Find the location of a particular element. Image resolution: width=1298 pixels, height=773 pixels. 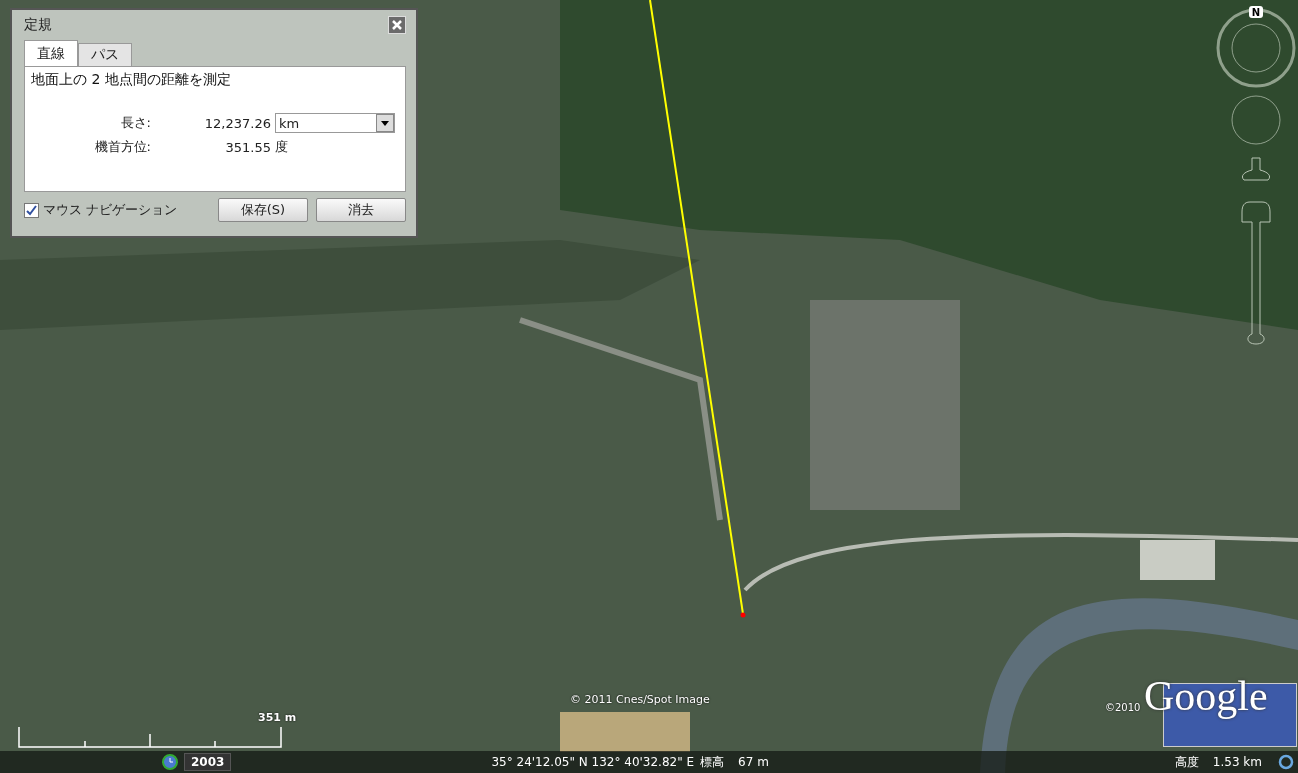

close-icon is located at coordinates (397, 25).